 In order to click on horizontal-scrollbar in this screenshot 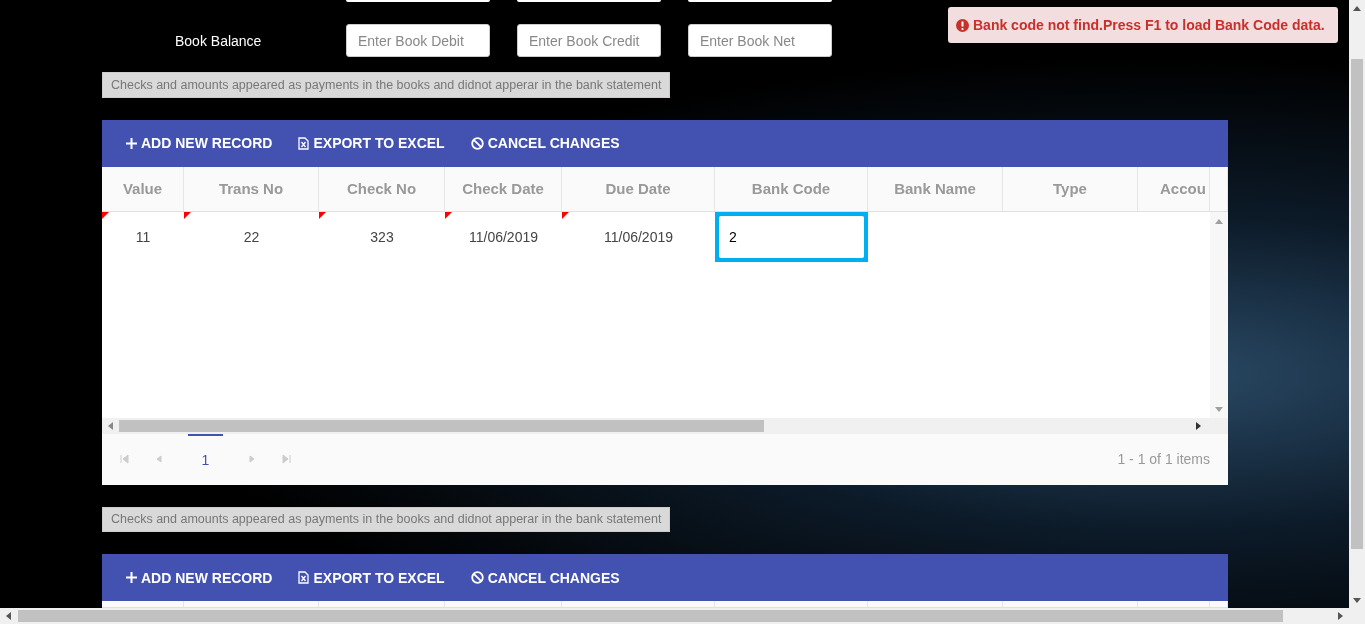, I will do `click(665, 425)`.